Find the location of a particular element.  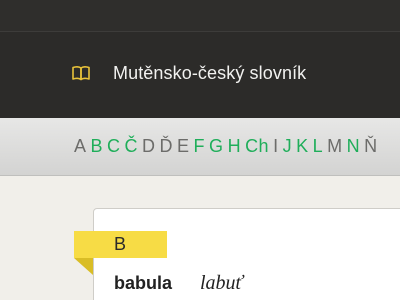

alphabet-letter: Č is located at coordinates (132, 146).